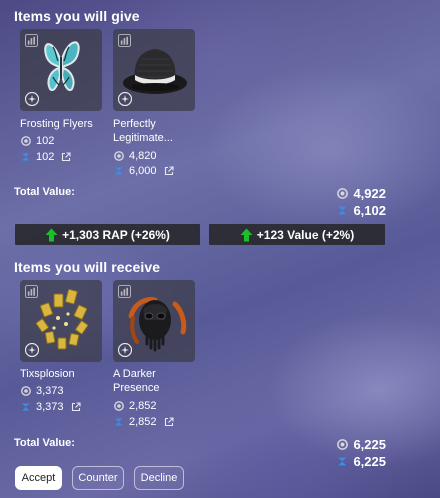  I want to click on receive-total-value: 6,225, so click(369, 461).